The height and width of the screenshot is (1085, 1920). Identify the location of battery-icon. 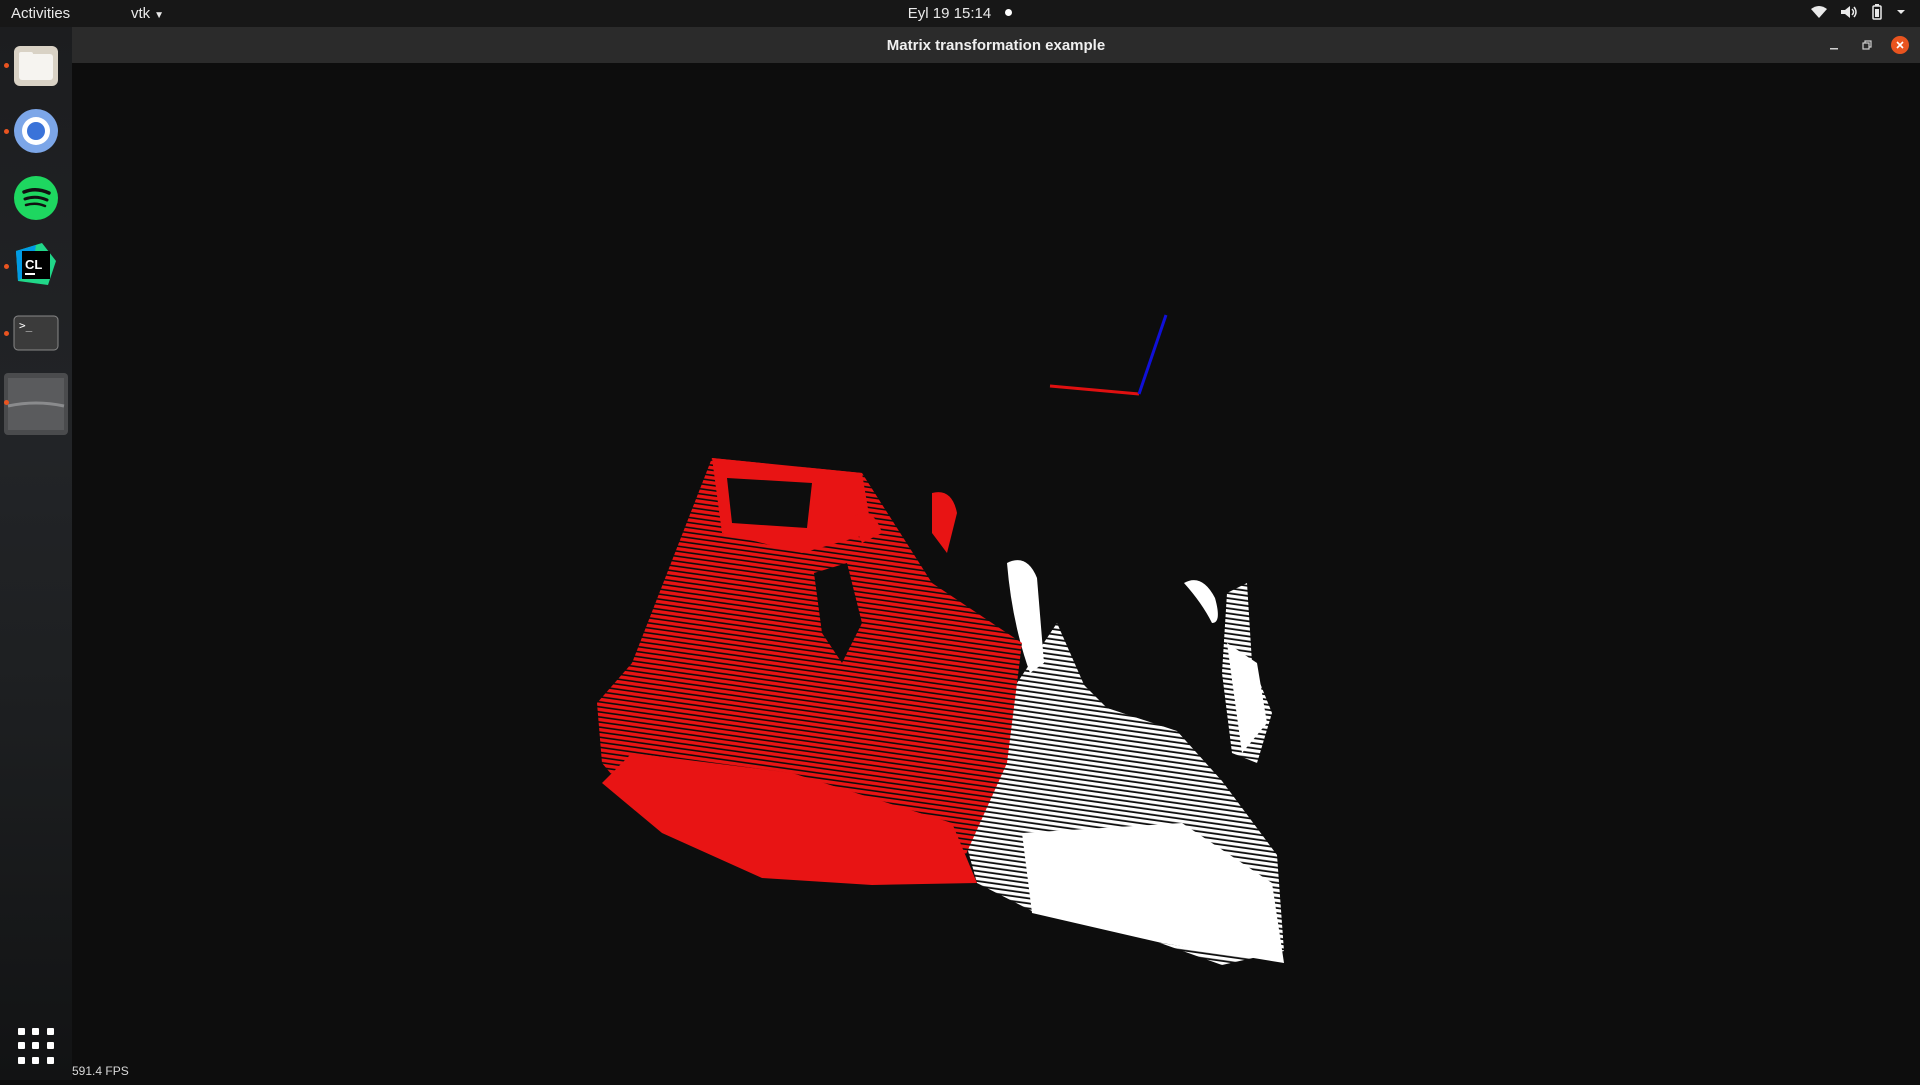
(1877, 12).